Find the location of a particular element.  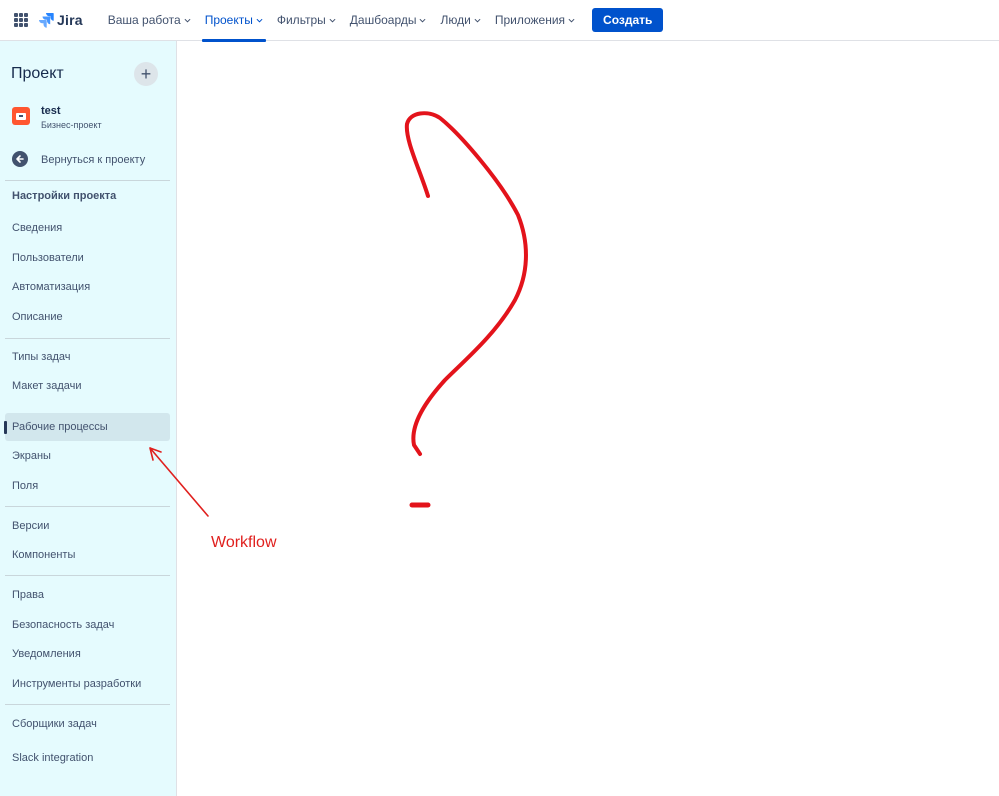

sidebar-item-issue-layout: Макет задачи is located at coordinates (87, 386).